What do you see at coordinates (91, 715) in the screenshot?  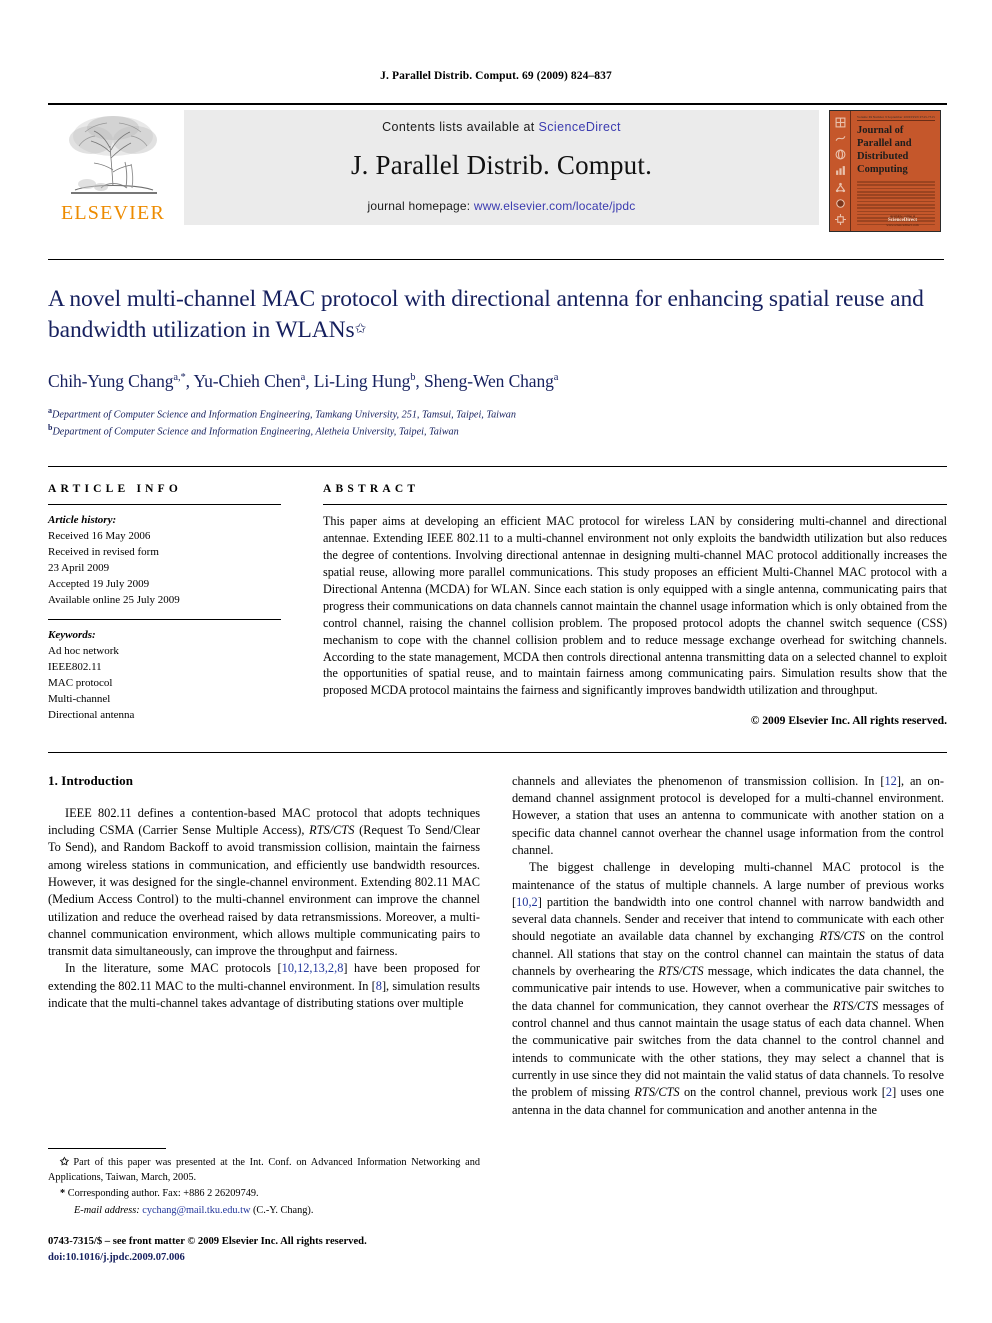 I see `keyword-item: Directional antenna` at bounding box center [91, 715].